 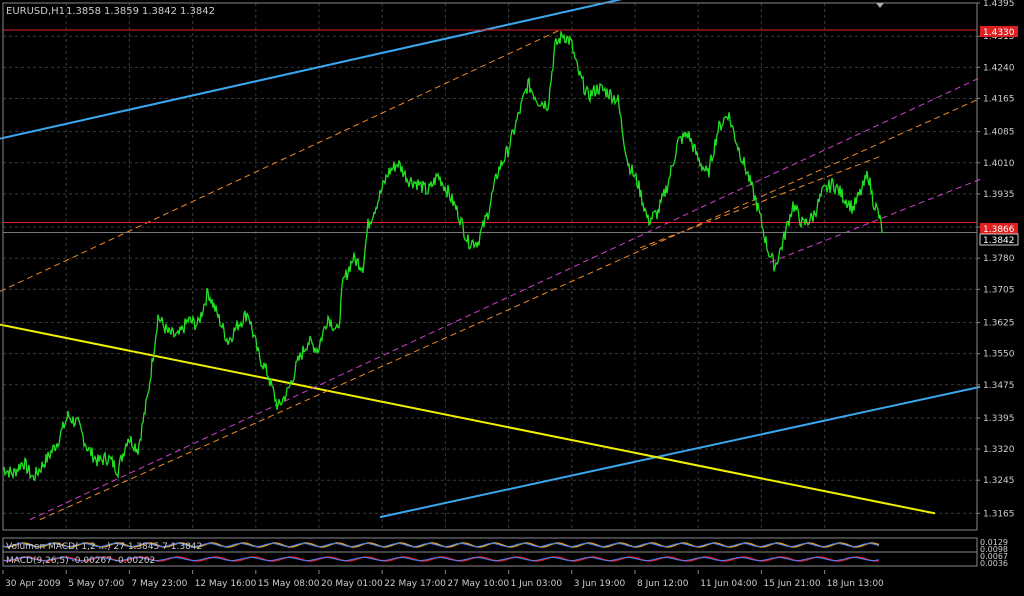 I want to click on y-tick-label: 1.3320, so click(x=999, y=450).